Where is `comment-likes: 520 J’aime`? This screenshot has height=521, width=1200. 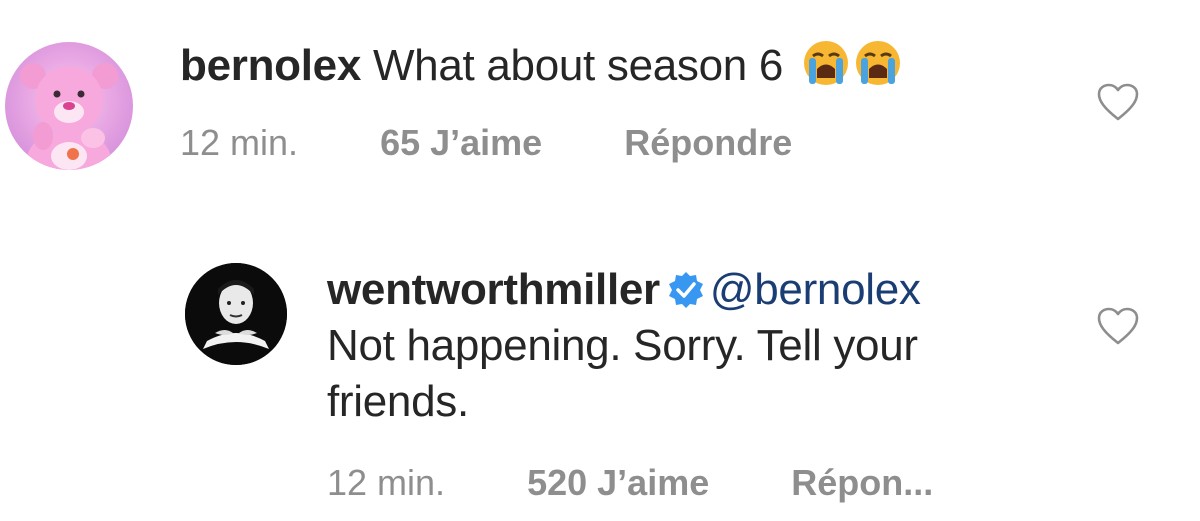 comment-likes: 520 J’aime is located at coordinates (618, 483).